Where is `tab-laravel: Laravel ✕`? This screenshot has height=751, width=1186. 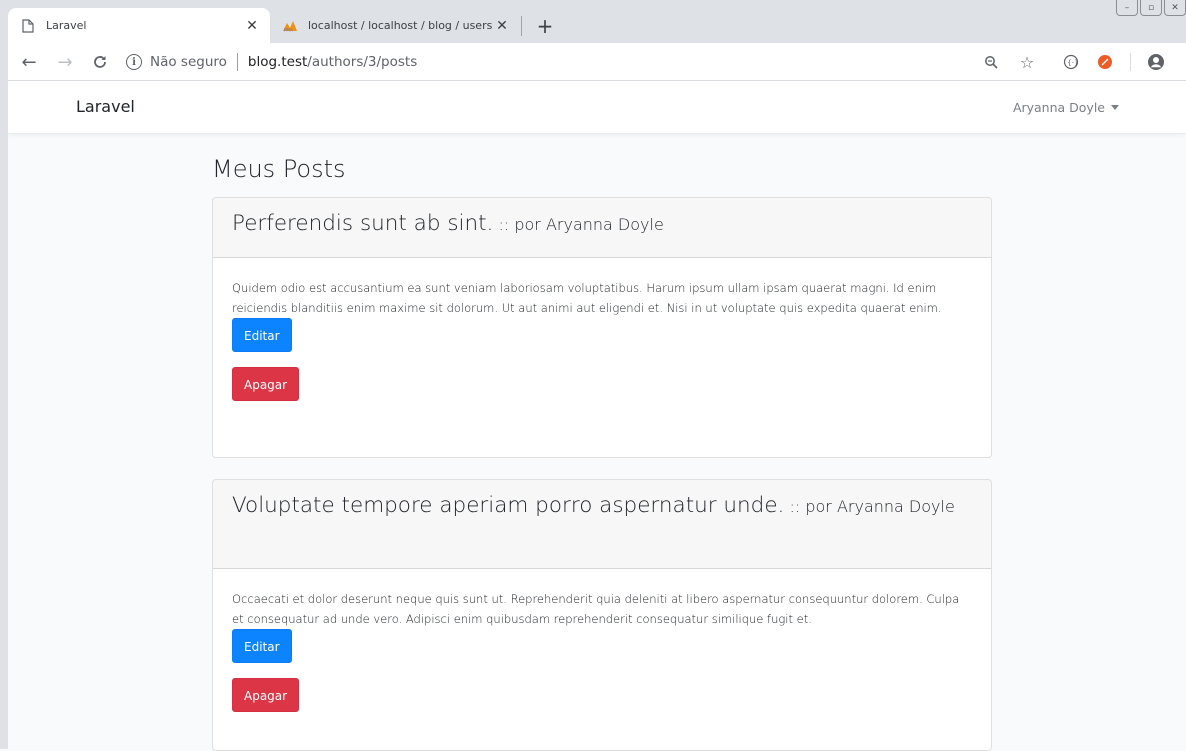 tab-laravel: Laravel ✕ is located at coordinates (139, 25).